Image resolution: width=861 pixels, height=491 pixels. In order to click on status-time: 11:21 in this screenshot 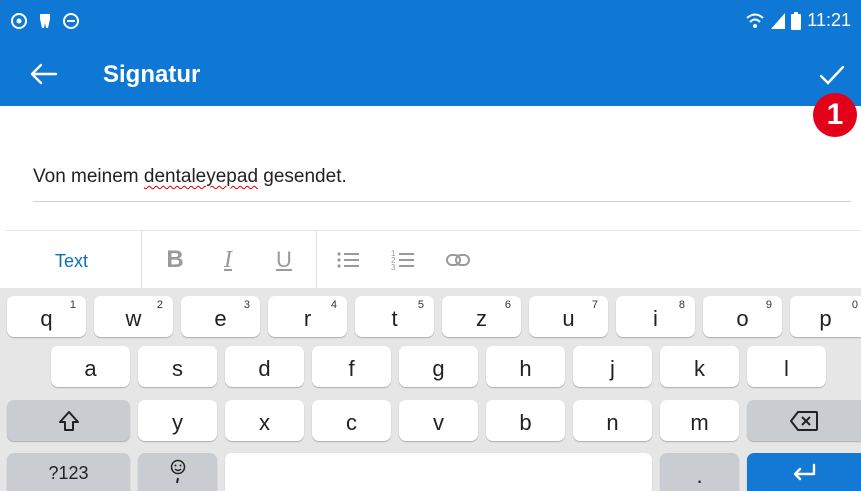, I will do `click(829, 20)`.